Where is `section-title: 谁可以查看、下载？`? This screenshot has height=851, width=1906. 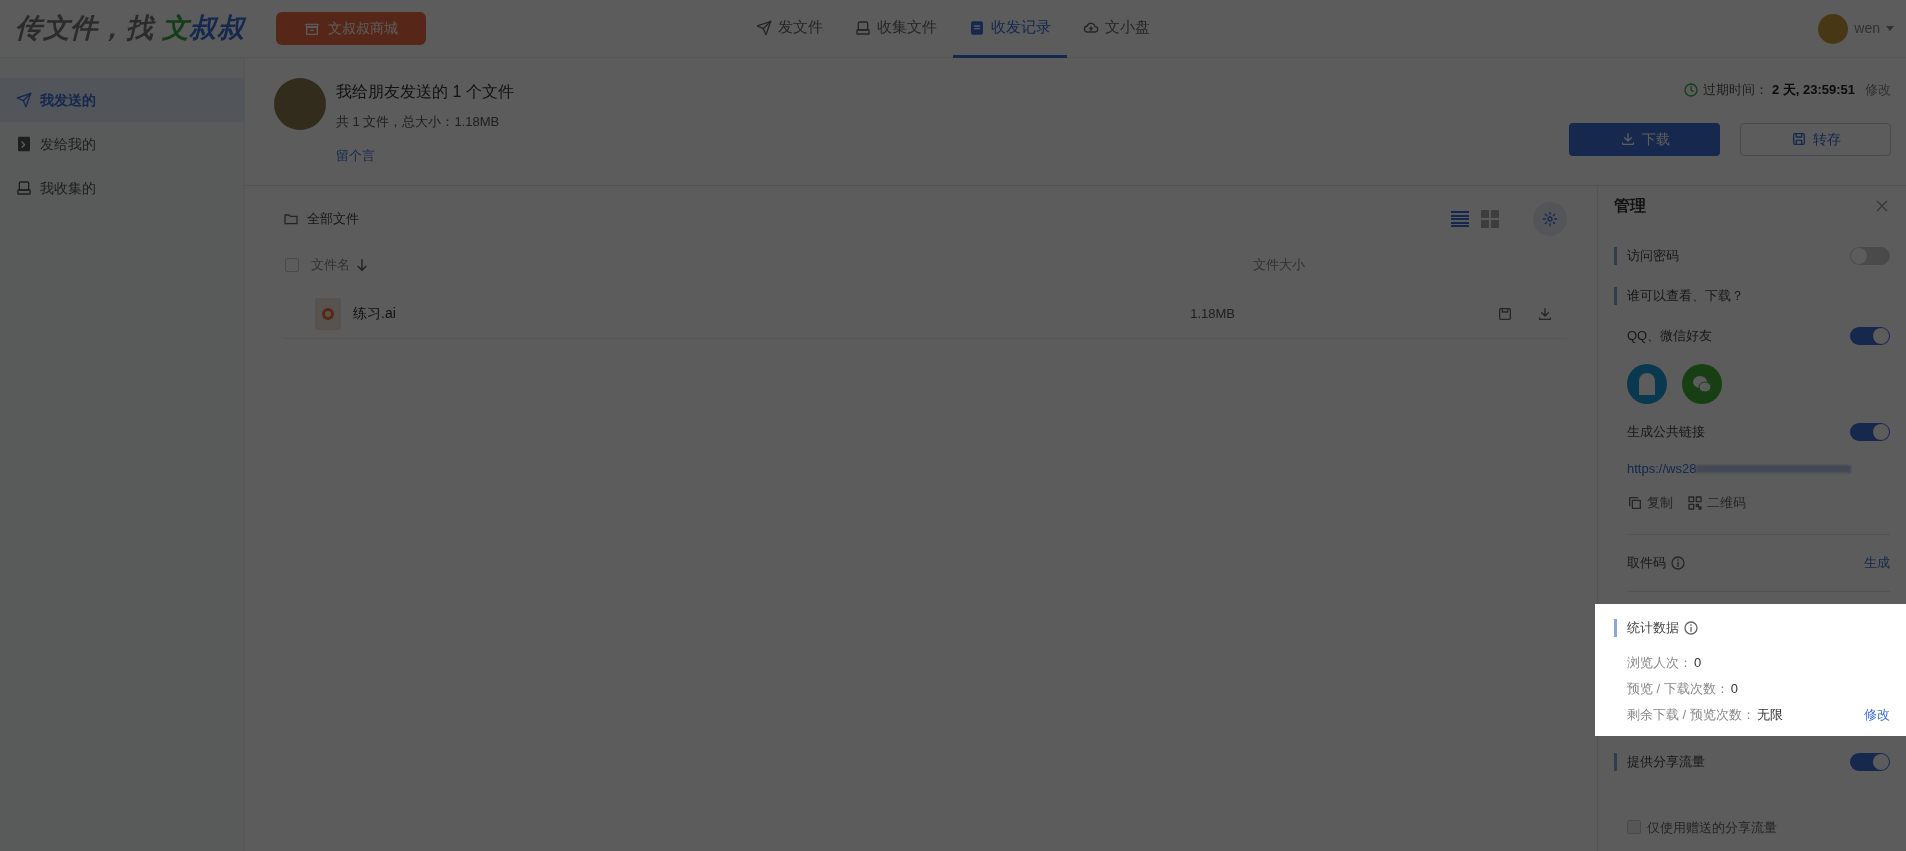 section-title: 谁可以查看、下载？ is located at coordinates (1685, 296).